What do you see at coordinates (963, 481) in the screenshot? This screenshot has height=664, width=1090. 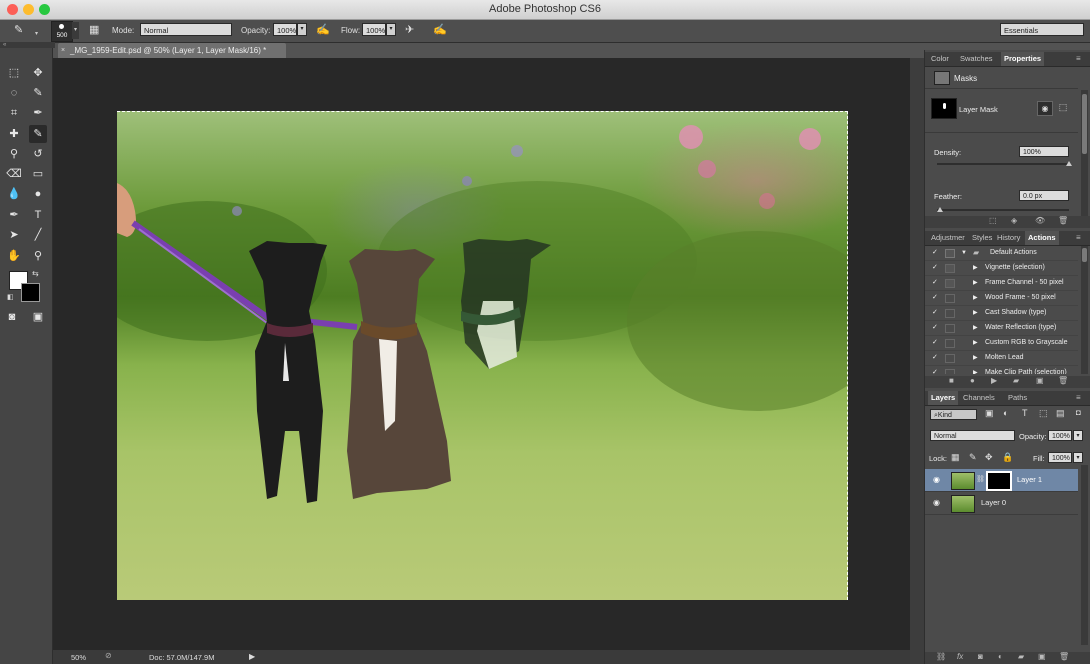 I see `layer-1-thumbnail` at bounding box center [963, 481].